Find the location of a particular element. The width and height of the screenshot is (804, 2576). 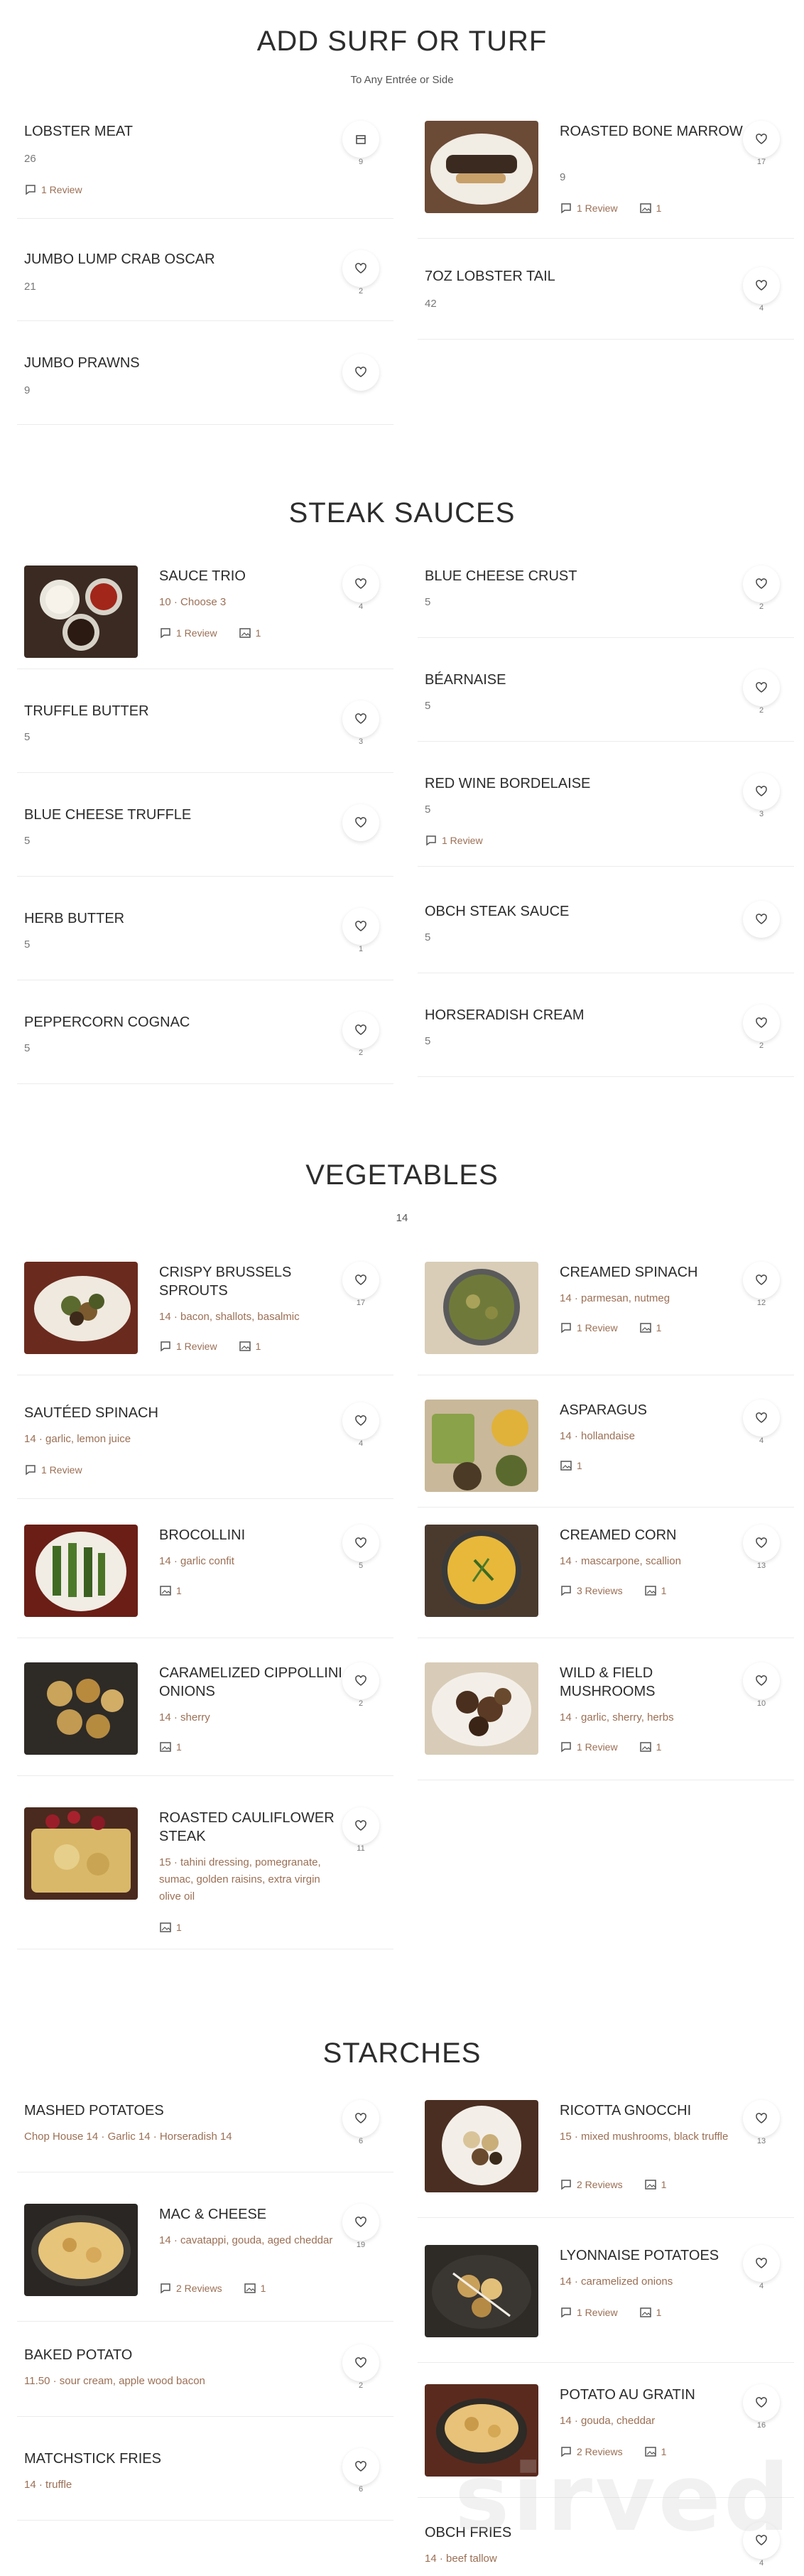

favorite-button: 11 is located at coordinates (360, 1831).